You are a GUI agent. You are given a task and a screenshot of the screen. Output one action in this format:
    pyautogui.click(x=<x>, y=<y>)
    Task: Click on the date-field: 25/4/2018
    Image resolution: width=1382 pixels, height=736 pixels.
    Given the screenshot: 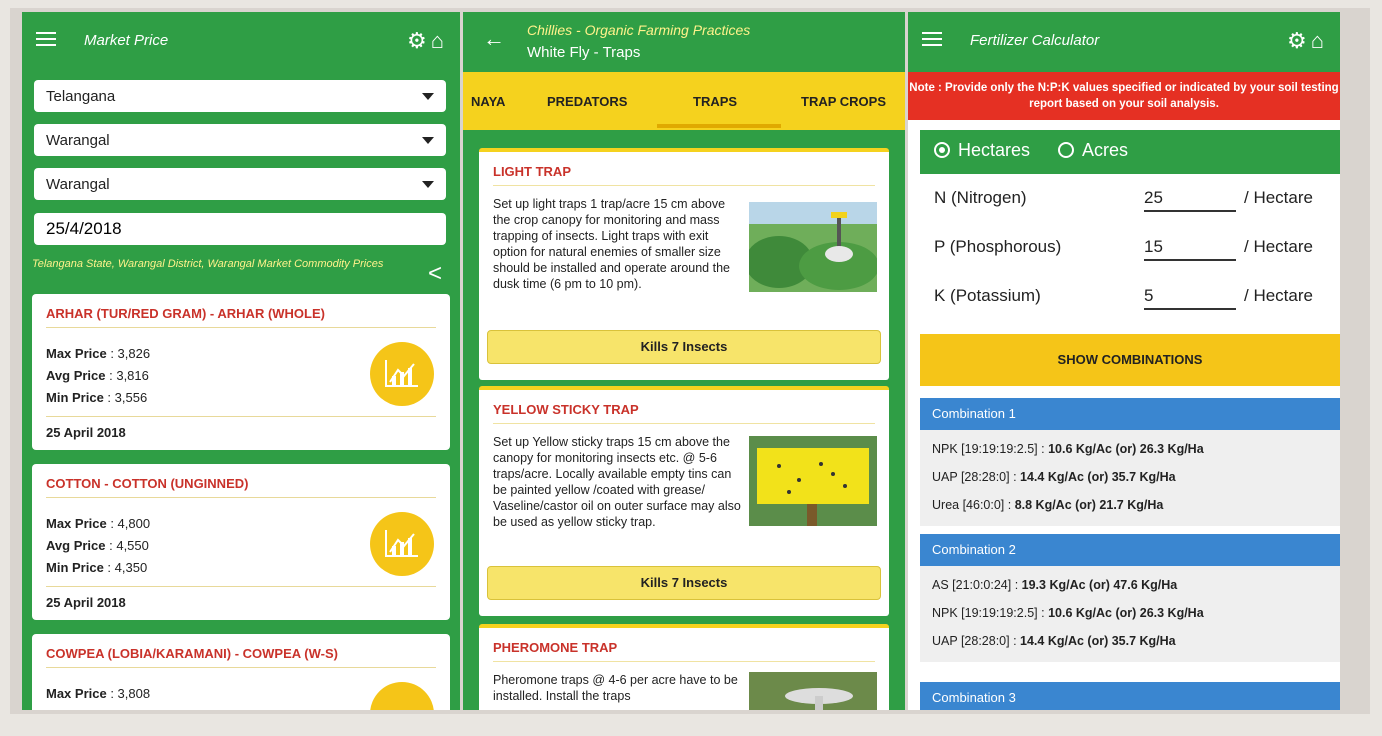 What is the action you would take?
    pyautogui.click(x=240, y=229)
    